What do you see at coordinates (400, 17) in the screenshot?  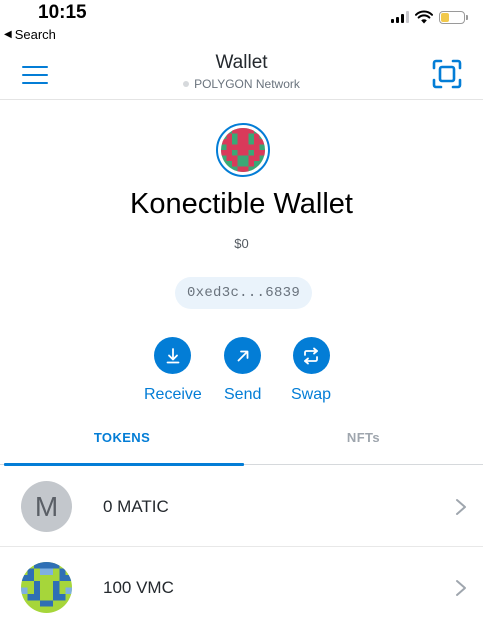 I see `cellular-signal-icon` at bounding box center [400, 17].